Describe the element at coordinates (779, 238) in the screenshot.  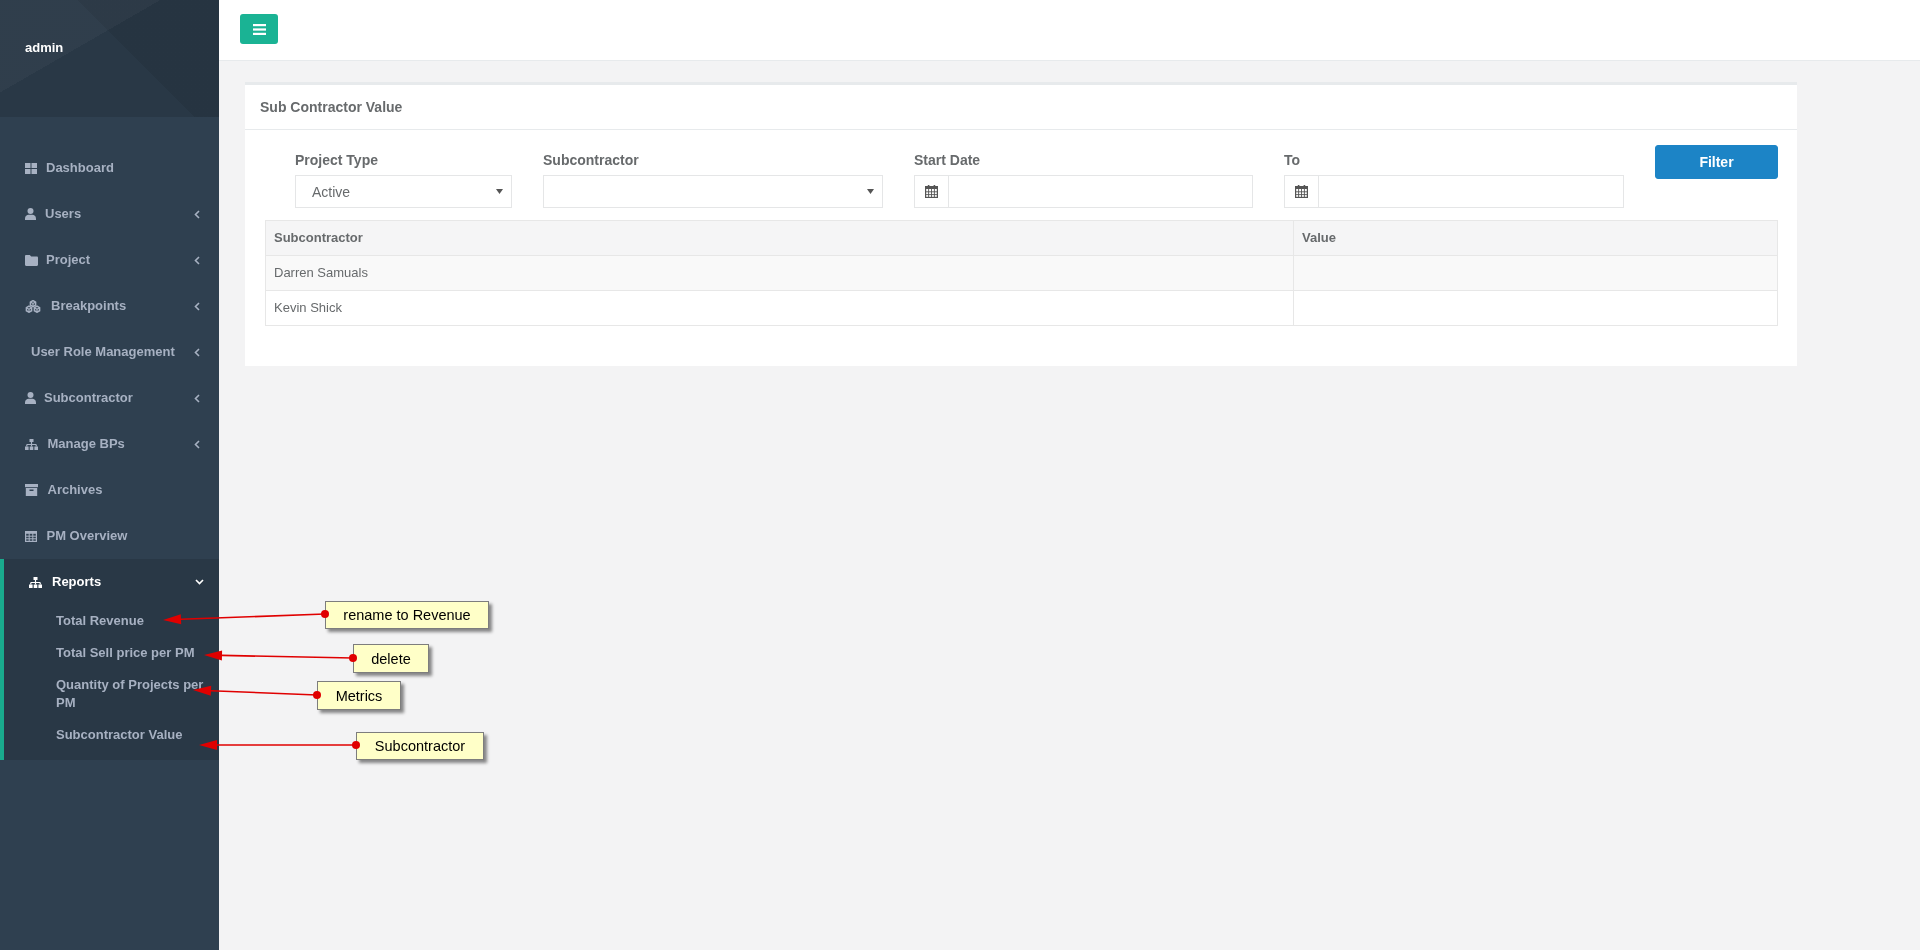
I see `column-header: Subcontractor` at that location.